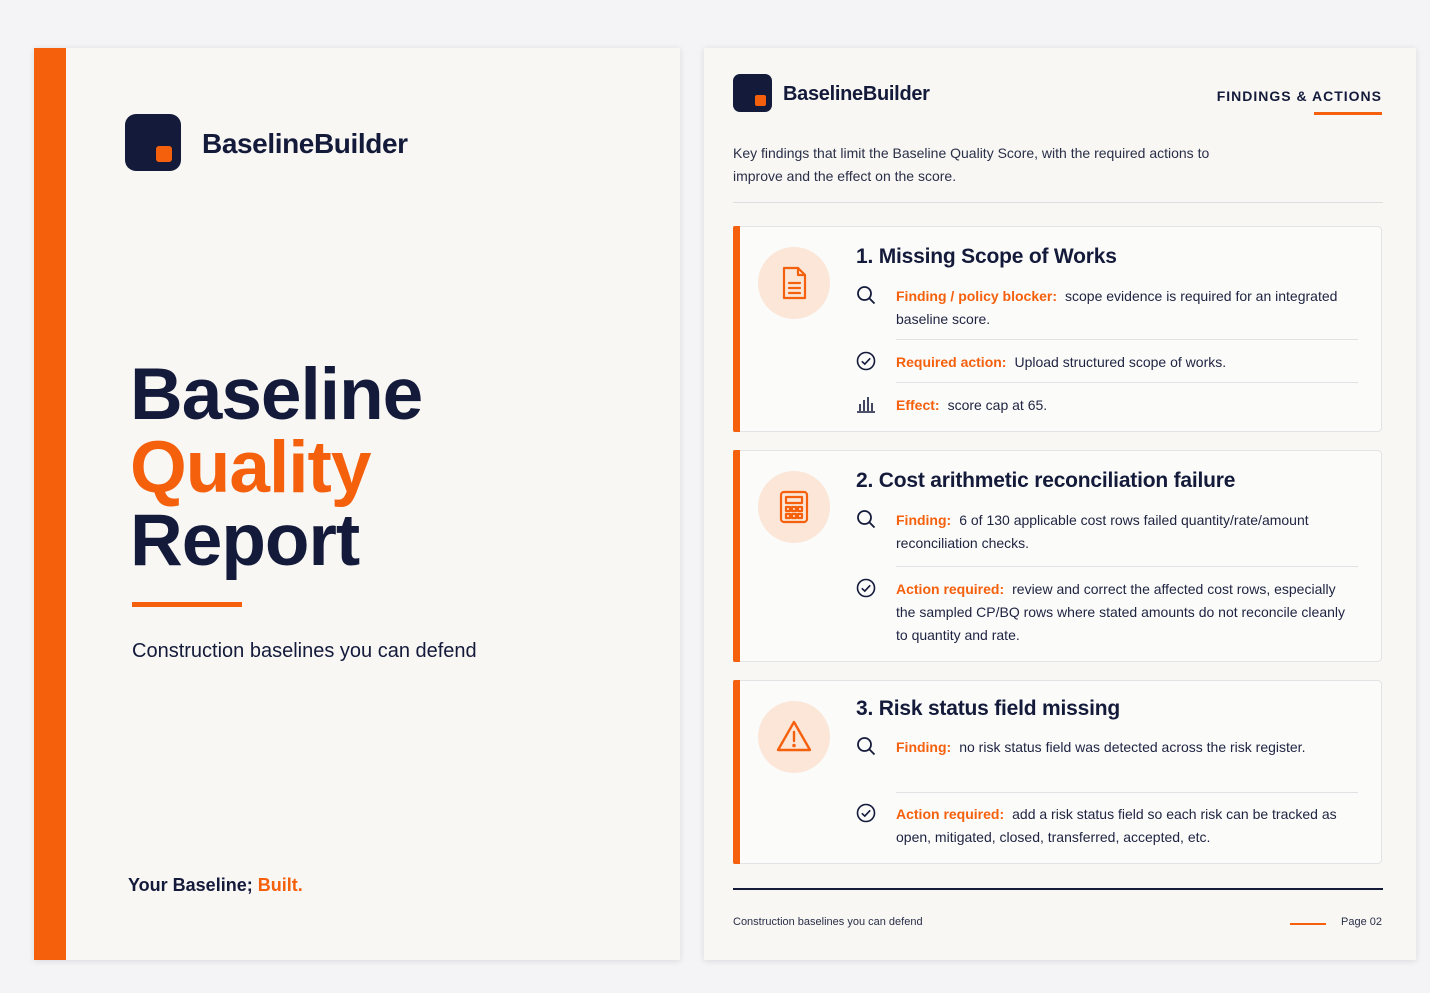 Image resolution: width=1430 pixels, height=993 pixels. What do you see at coordinates (245, 540) in the screenshot?
I see `cover-title-line-3: Report` at bounding box center [245, 540].